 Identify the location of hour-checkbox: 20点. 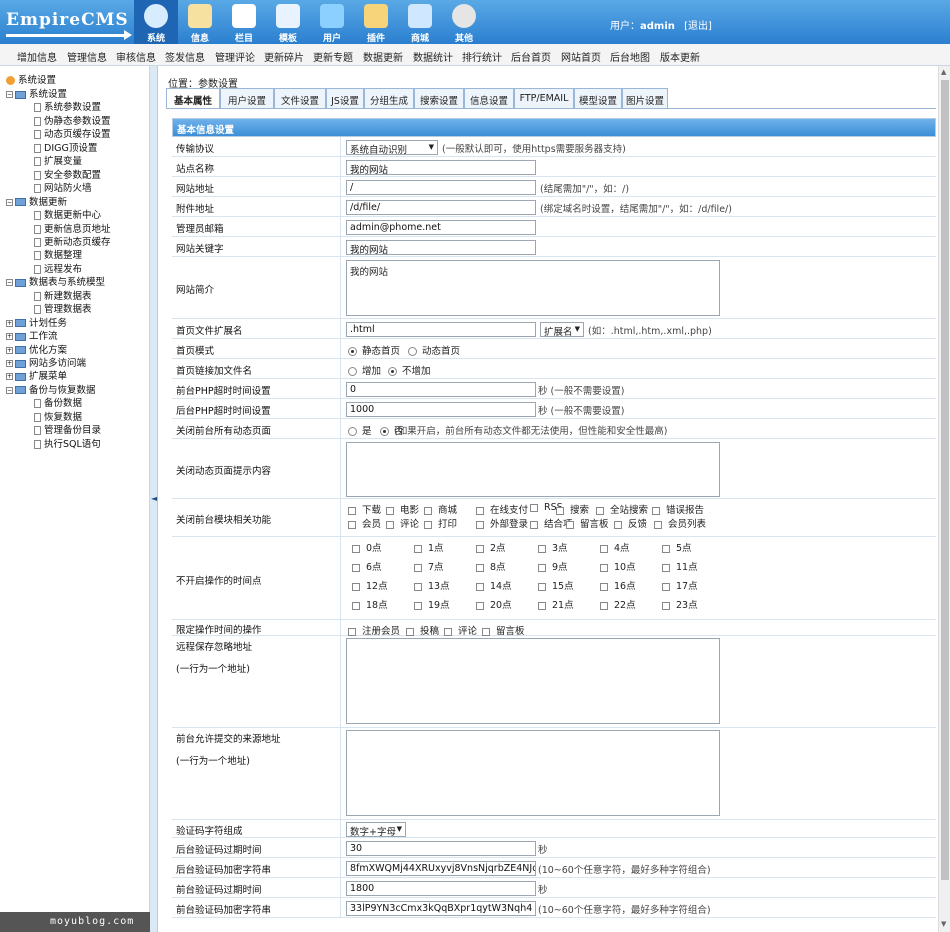
(494, 604).